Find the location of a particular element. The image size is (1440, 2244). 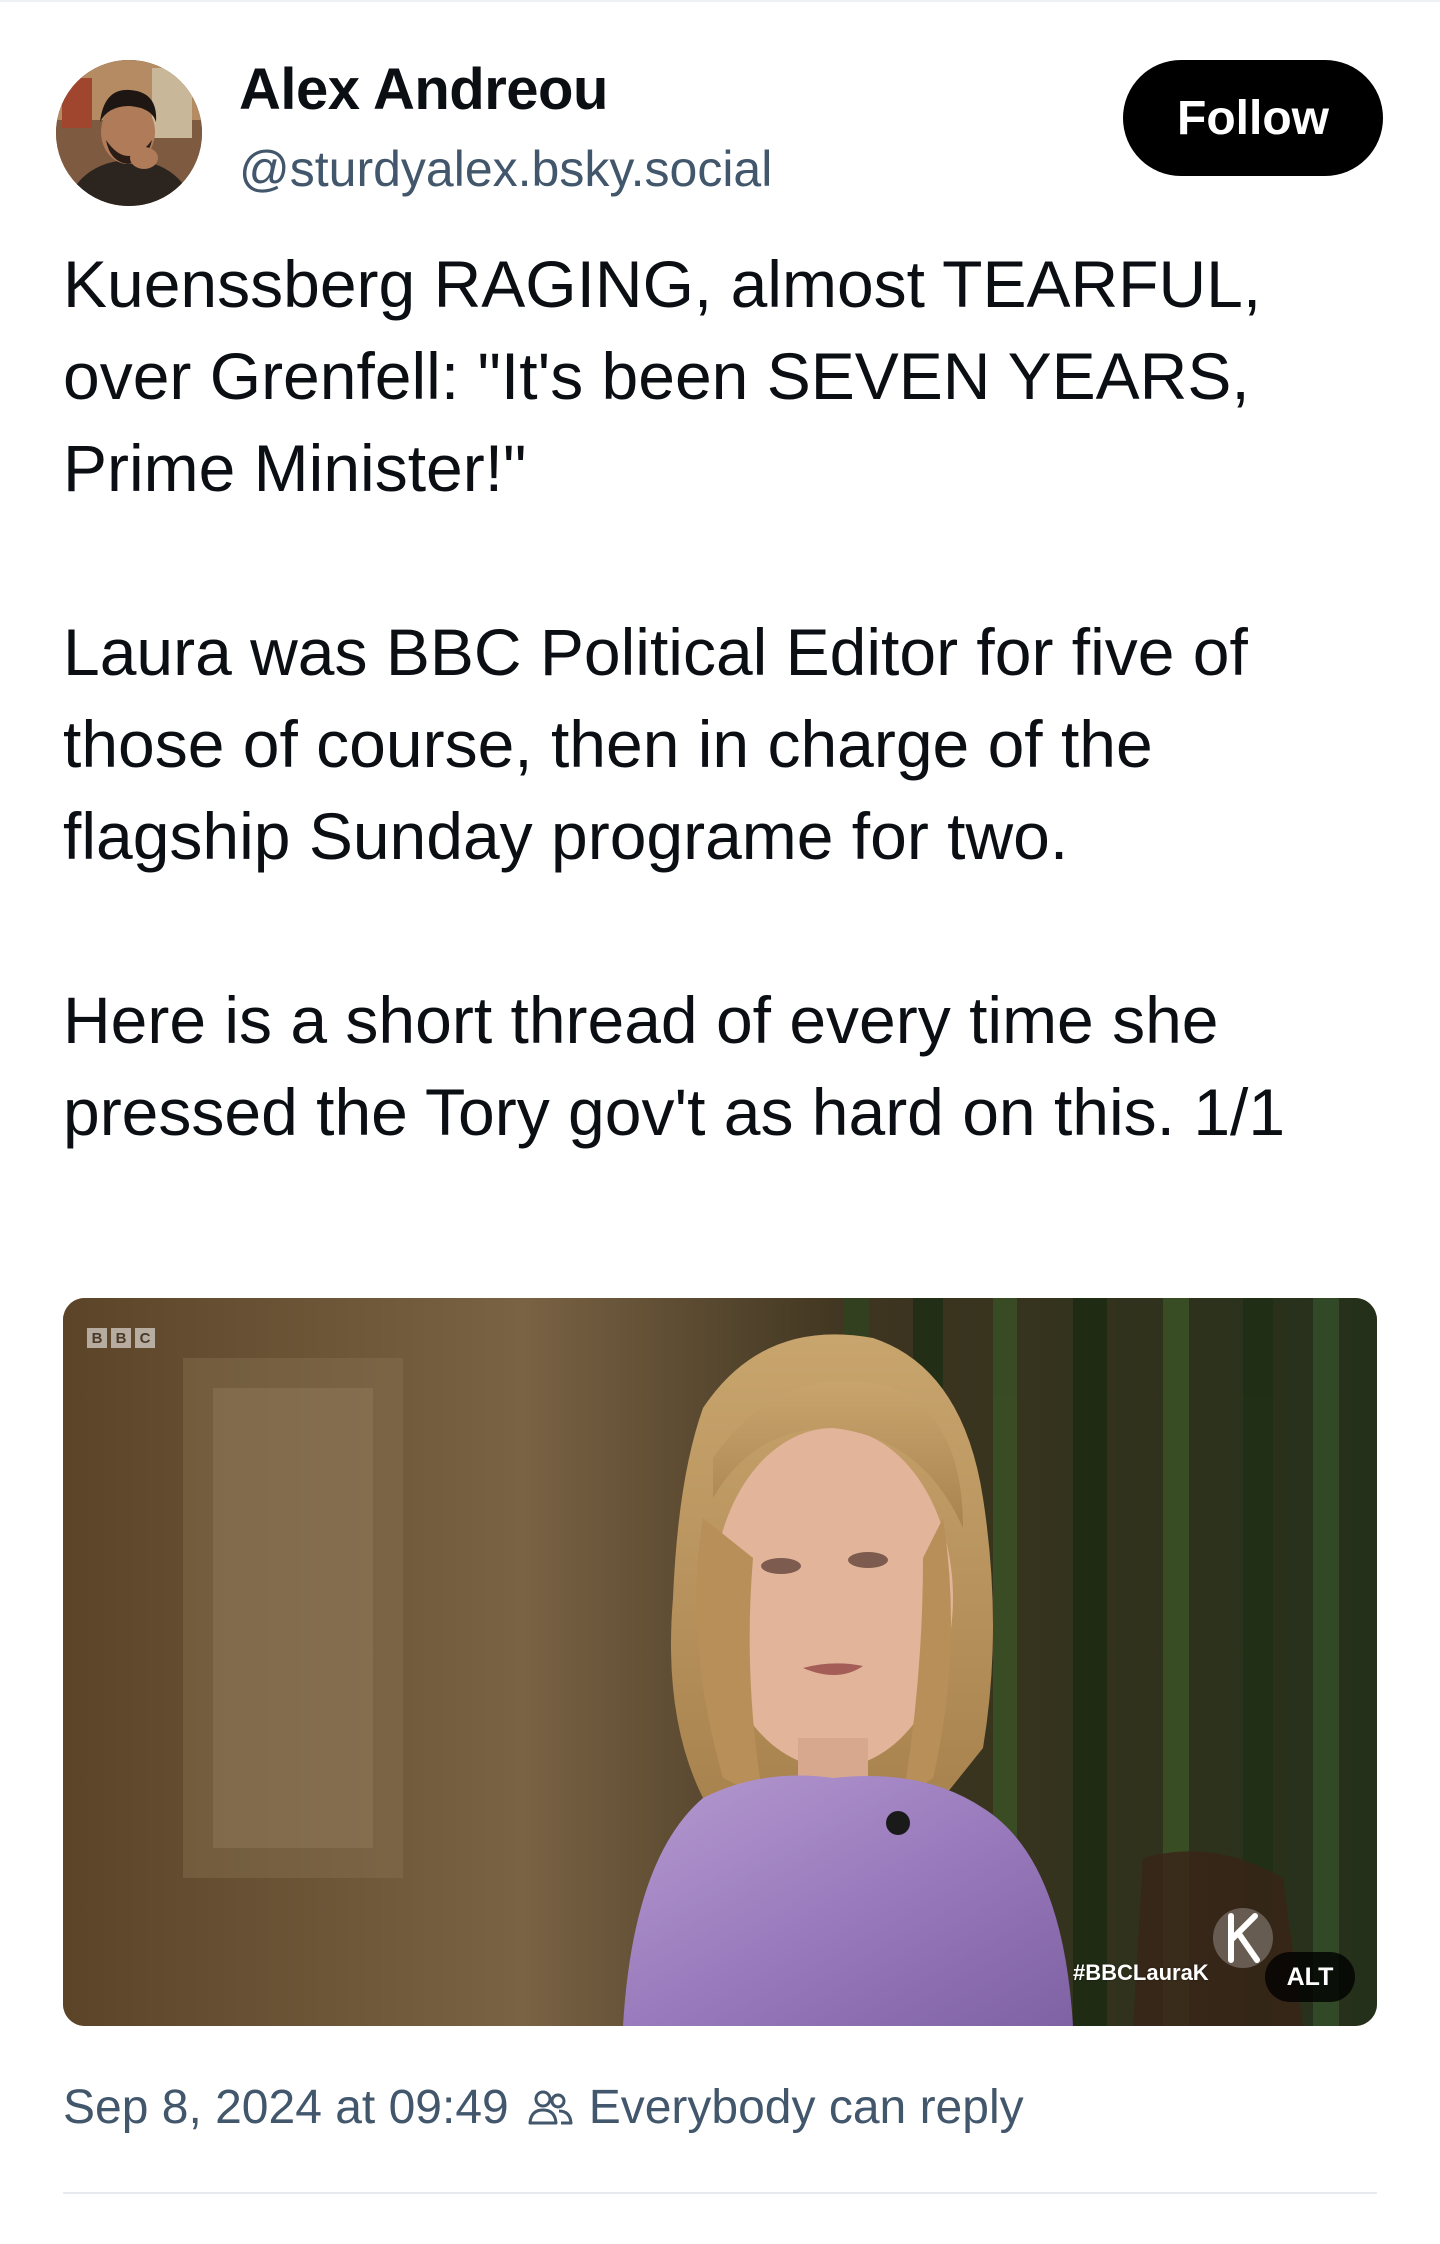

stats-divider is located at coordinates (720, 2193).